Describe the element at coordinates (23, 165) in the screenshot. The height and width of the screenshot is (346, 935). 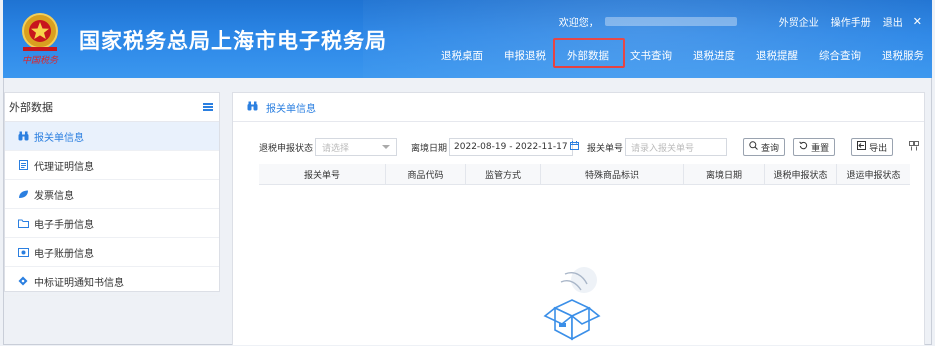
I see `document-icon` at that location.